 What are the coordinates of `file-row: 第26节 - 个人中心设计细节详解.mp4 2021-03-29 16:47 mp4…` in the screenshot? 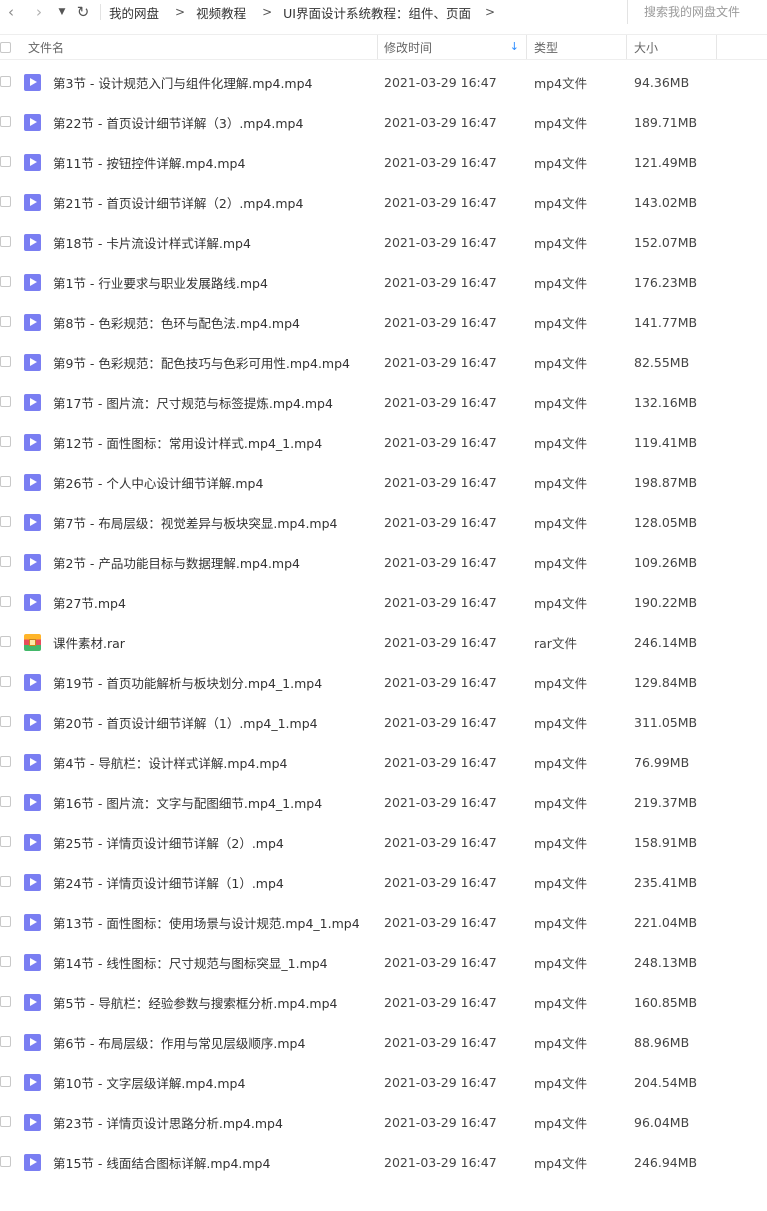 It's located at (383, 482).